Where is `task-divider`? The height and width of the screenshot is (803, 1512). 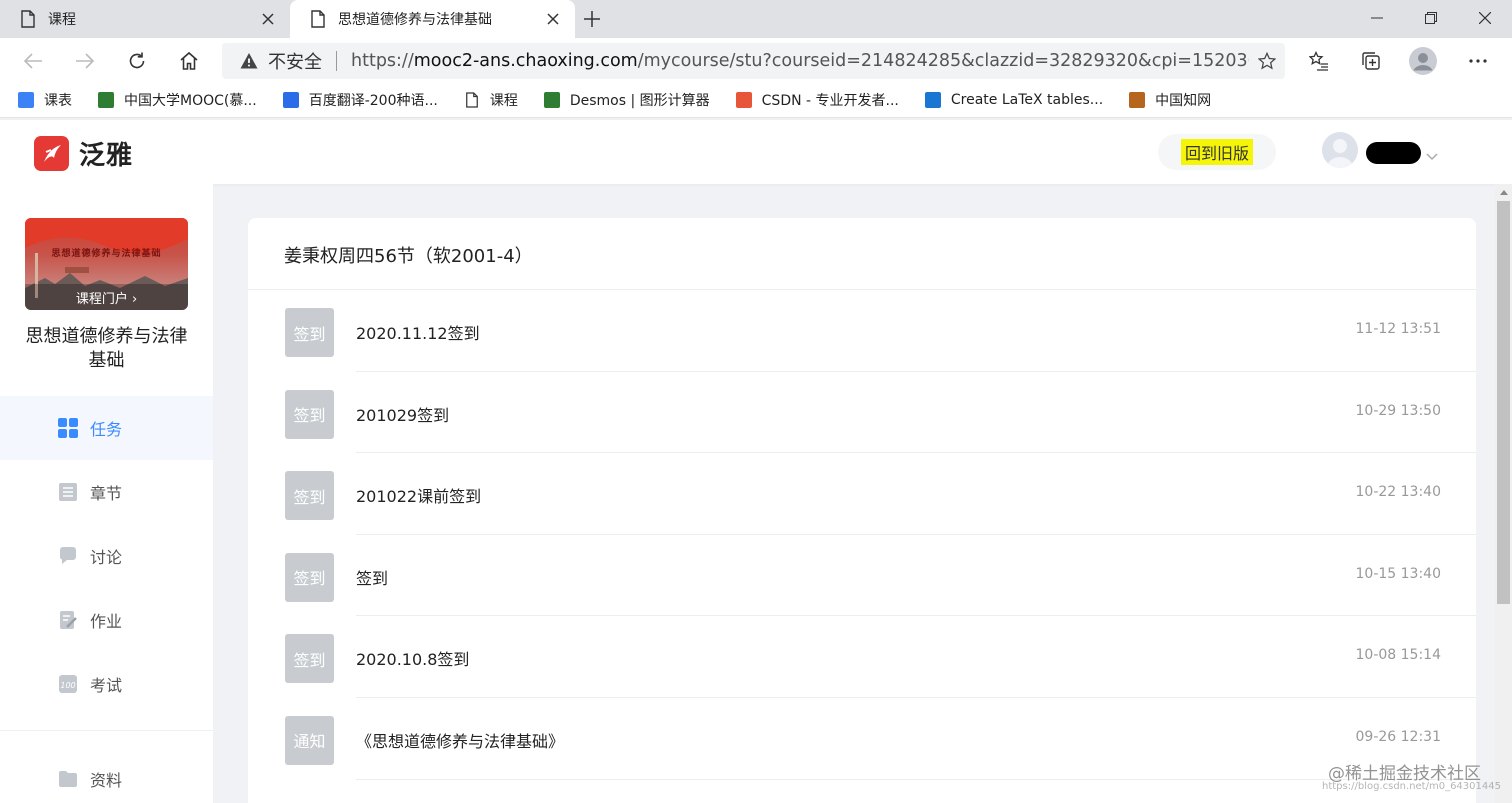
task-divider is located at coordinates (916, 779).